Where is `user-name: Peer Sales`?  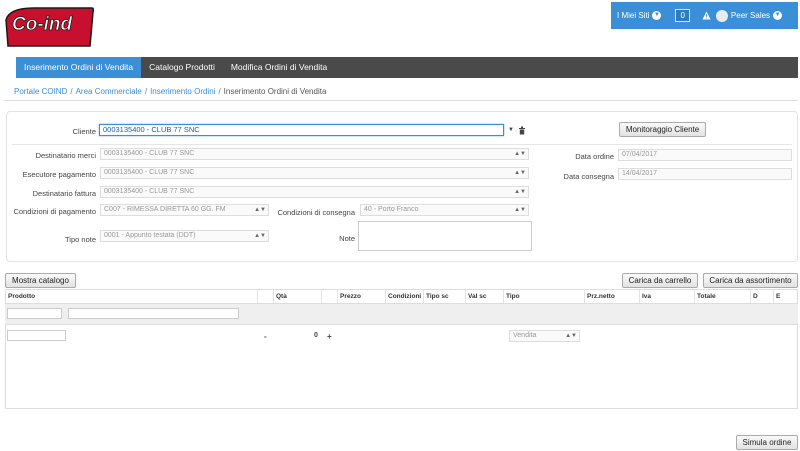 user-name: Peer Sales is located at coordinates (750, 15).